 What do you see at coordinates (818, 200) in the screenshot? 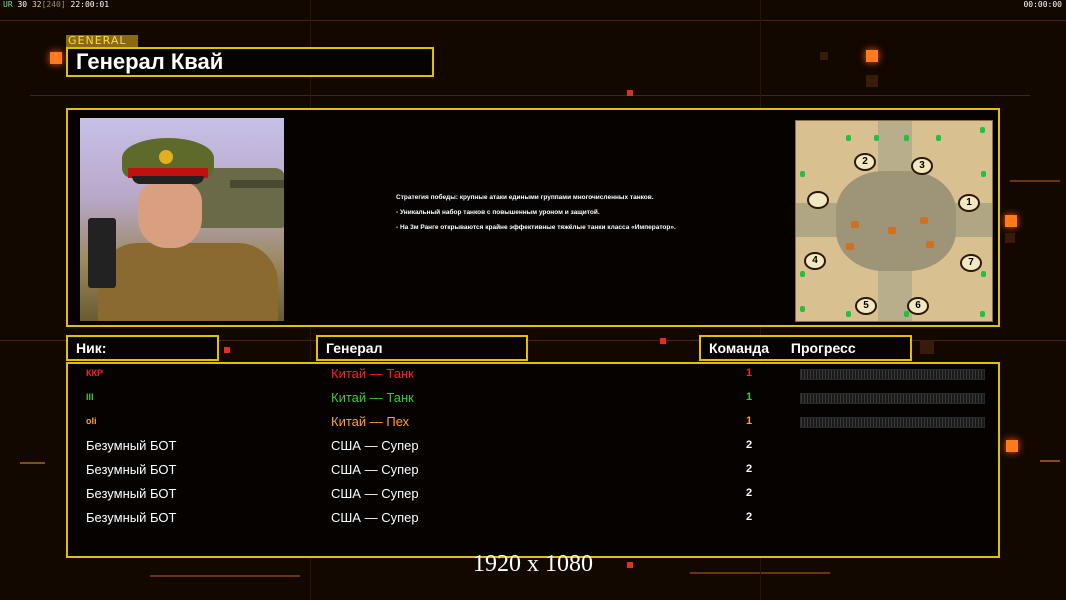
I see `start-position-empty` at bounding box center [818, 200].